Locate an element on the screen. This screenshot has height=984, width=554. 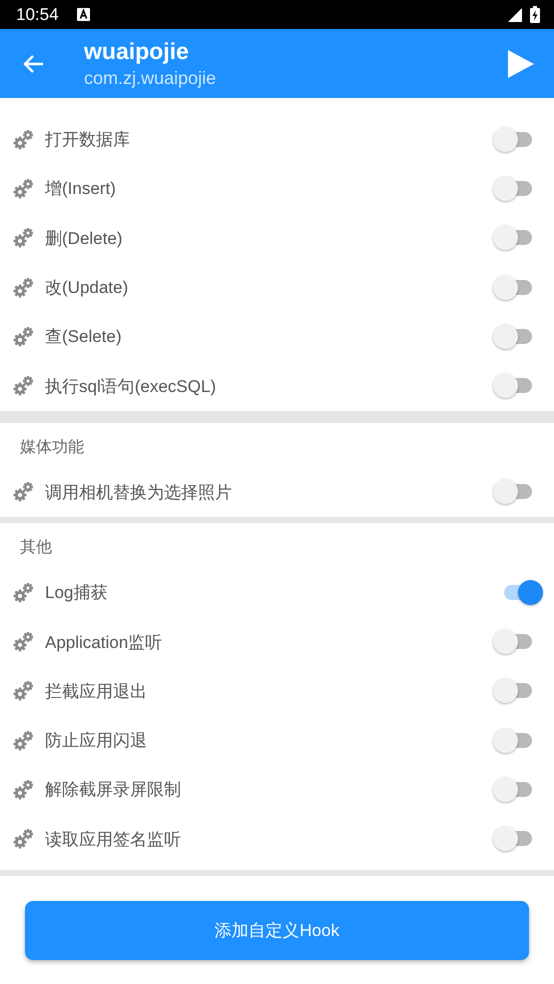
package-name: com.zj.wuaipojie is located at coordinates (151, 78).